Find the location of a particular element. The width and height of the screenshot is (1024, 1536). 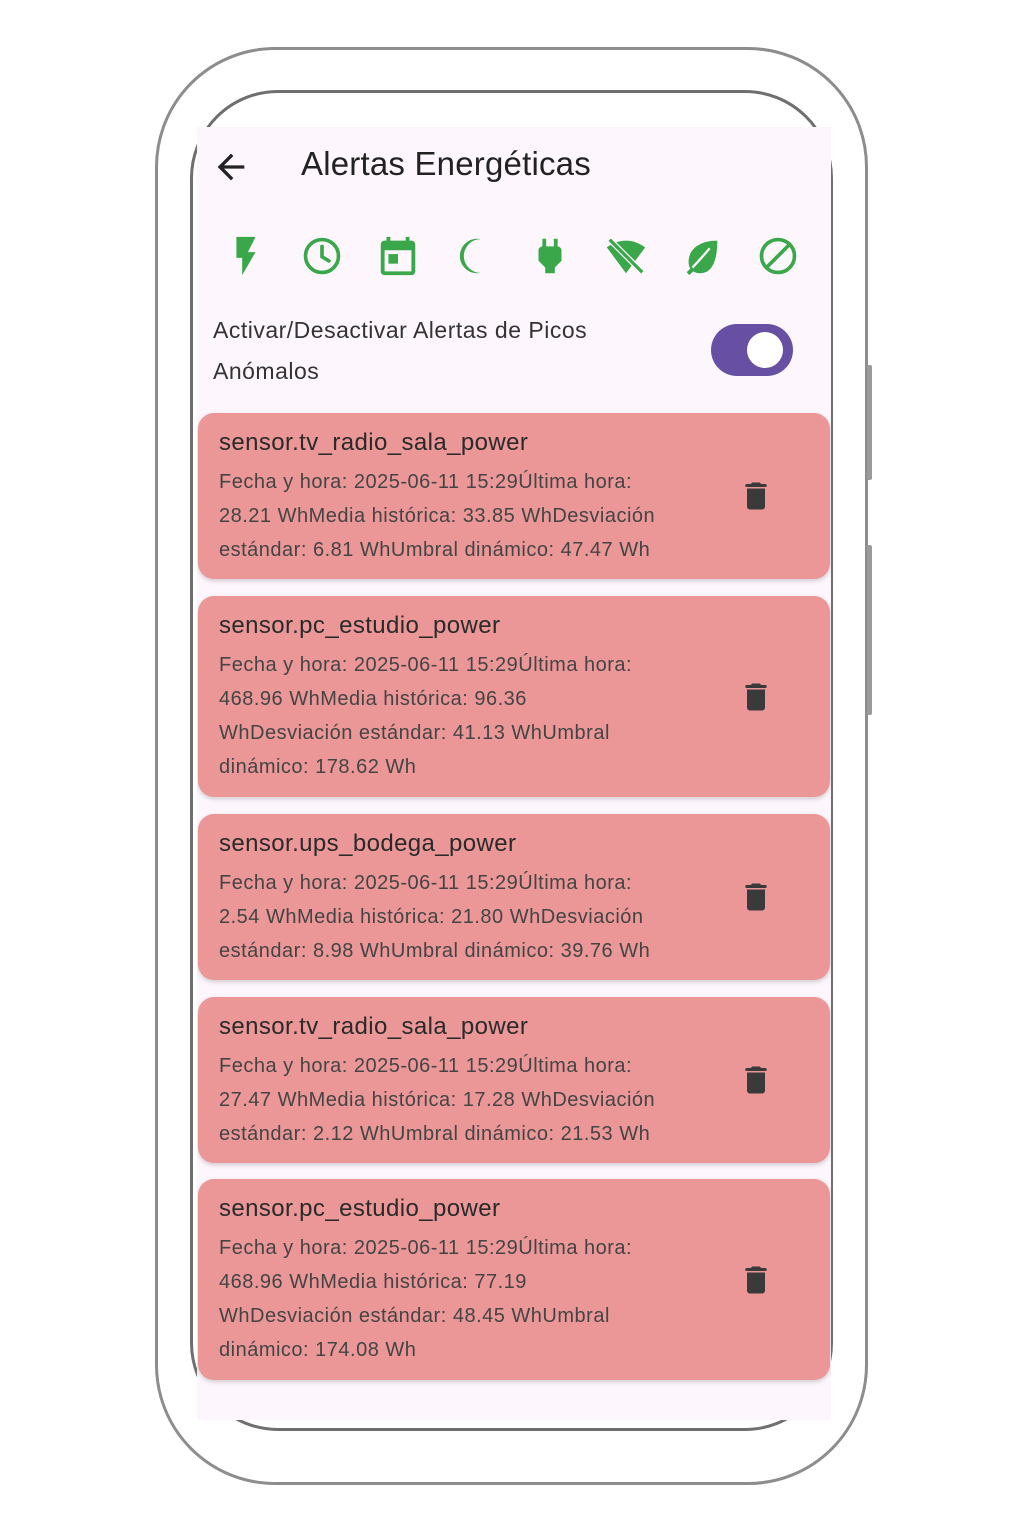

toggle-label-line1: Activar/Desactivar Alertas de Picos is located at coordinates (400, 330).